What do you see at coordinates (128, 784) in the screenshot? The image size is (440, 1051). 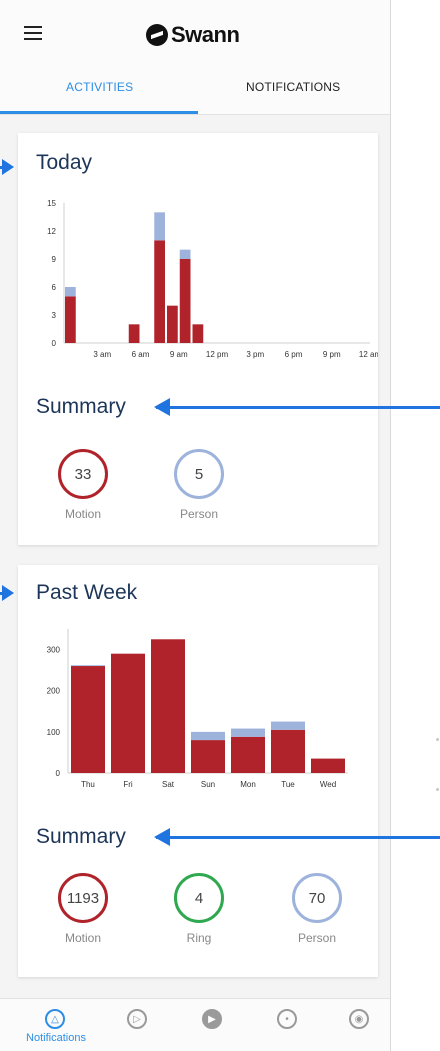 I see `x-tick-label: Fri` at bounding box center [128, 784].